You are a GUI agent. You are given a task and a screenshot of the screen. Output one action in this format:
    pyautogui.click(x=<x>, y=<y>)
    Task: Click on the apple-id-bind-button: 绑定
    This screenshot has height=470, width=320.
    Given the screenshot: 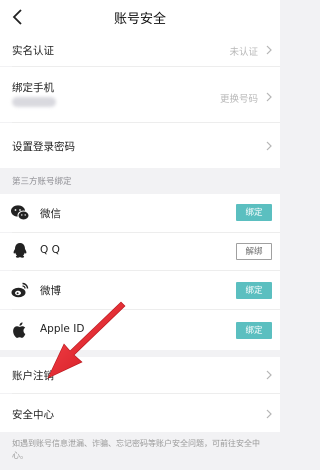 What is the action you would take?
    pyautogui.click(x=254, y=330)
    